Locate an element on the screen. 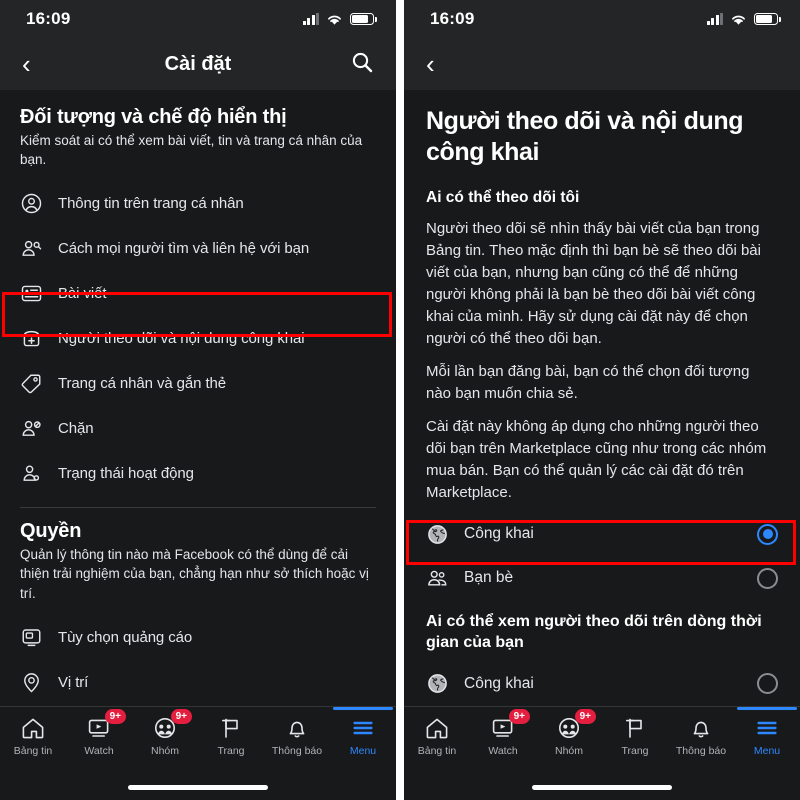  globe-icon is located at coordinates (437, 534).